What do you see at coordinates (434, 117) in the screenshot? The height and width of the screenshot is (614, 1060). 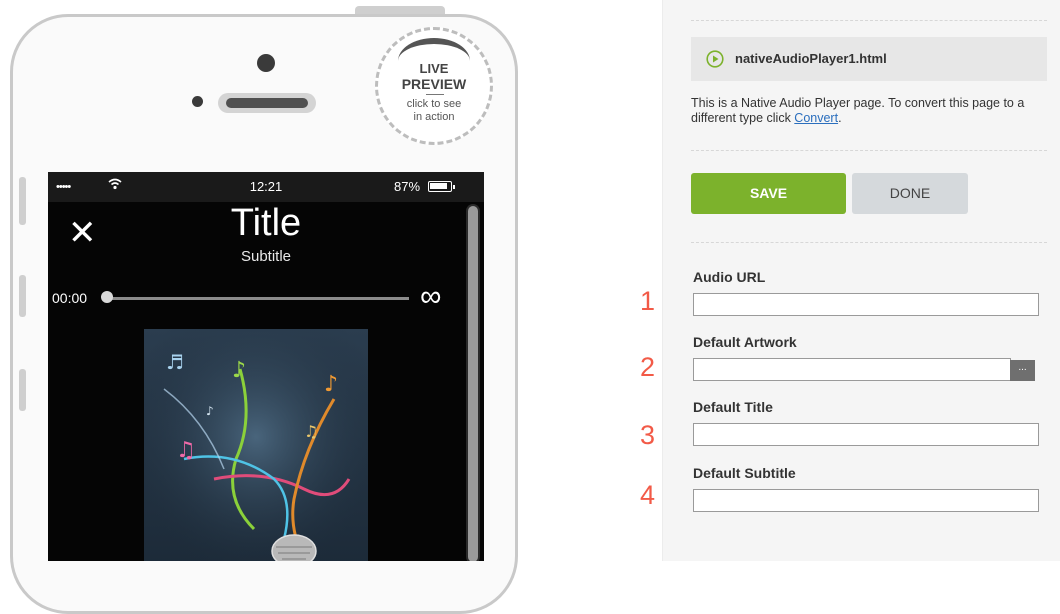 I see `badge-caption-2: in action` at bounding box center [434, 117].